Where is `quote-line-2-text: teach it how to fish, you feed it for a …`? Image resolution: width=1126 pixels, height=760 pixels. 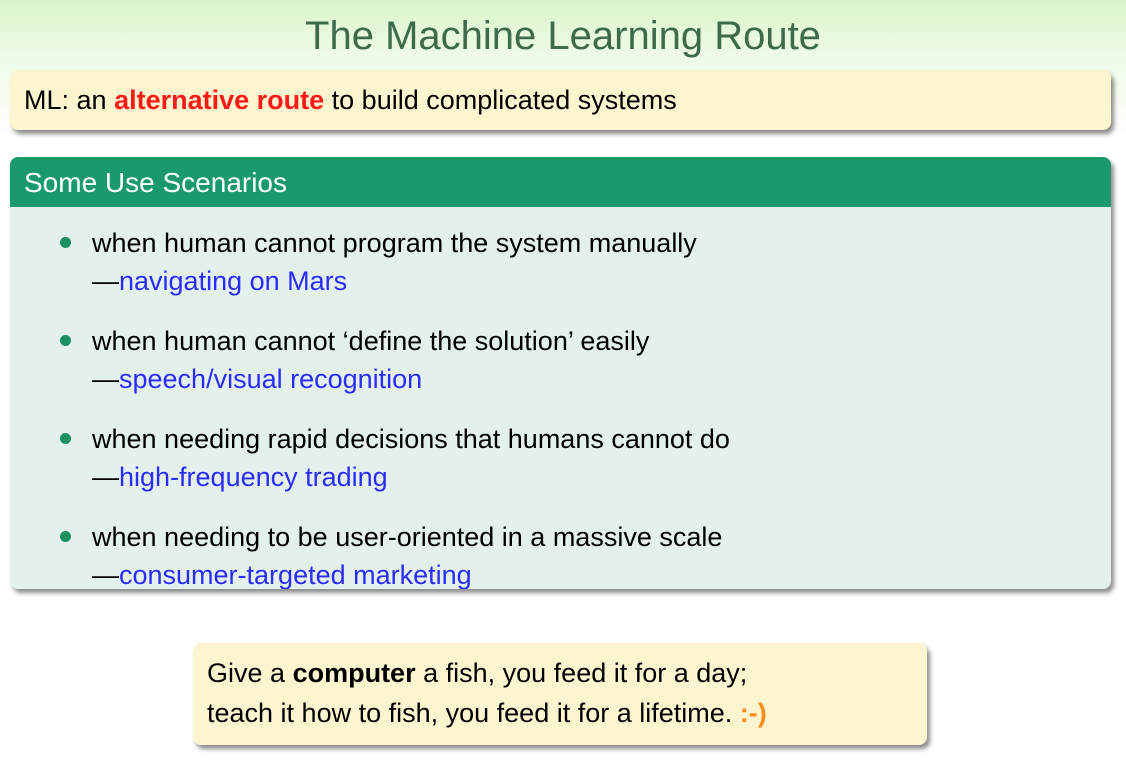
quote-line-2-text: teach it how to fish, you feed it for a … is located at coordinates (470, 713).